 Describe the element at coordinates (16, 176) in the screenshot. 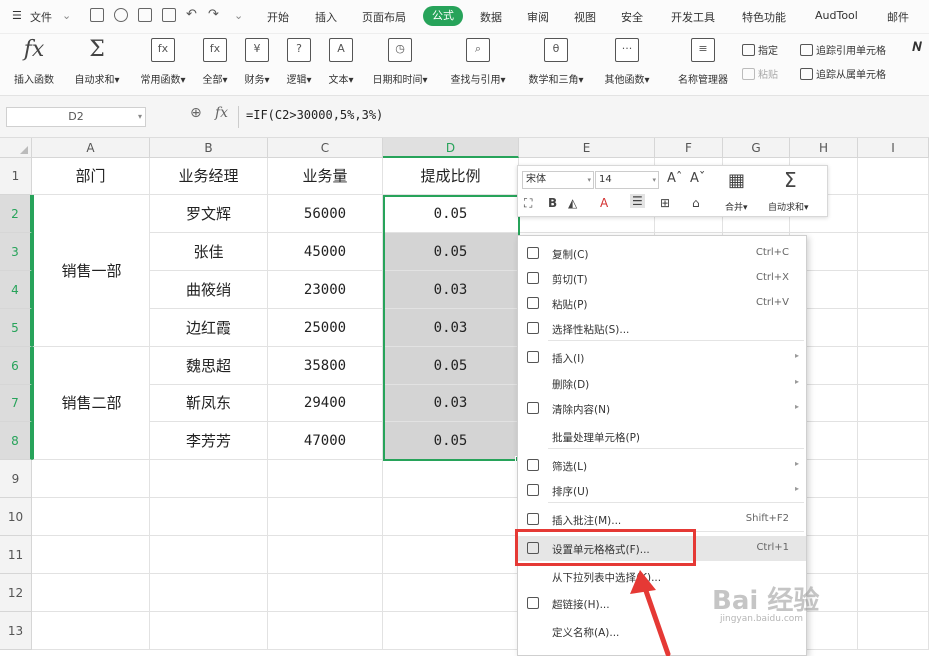

I see `row-header-1: 1` at that location.